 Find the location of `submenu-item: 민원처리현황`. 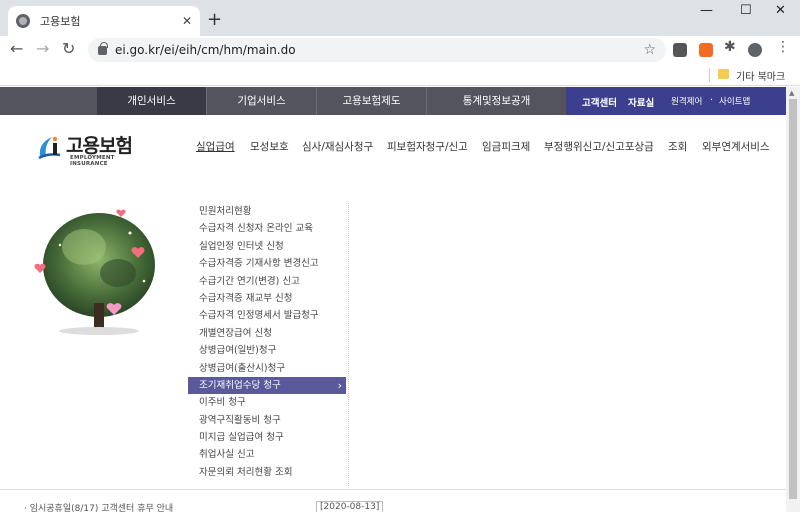

submenu-item: 민원처리현황 is located at coordinates (267, 211).